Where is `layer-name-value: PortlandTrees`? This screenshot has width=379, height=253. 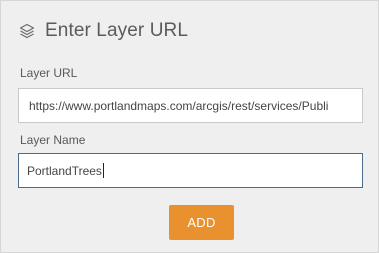
layer-name-value: PortlandTrees is located at coordinates (64, 170).